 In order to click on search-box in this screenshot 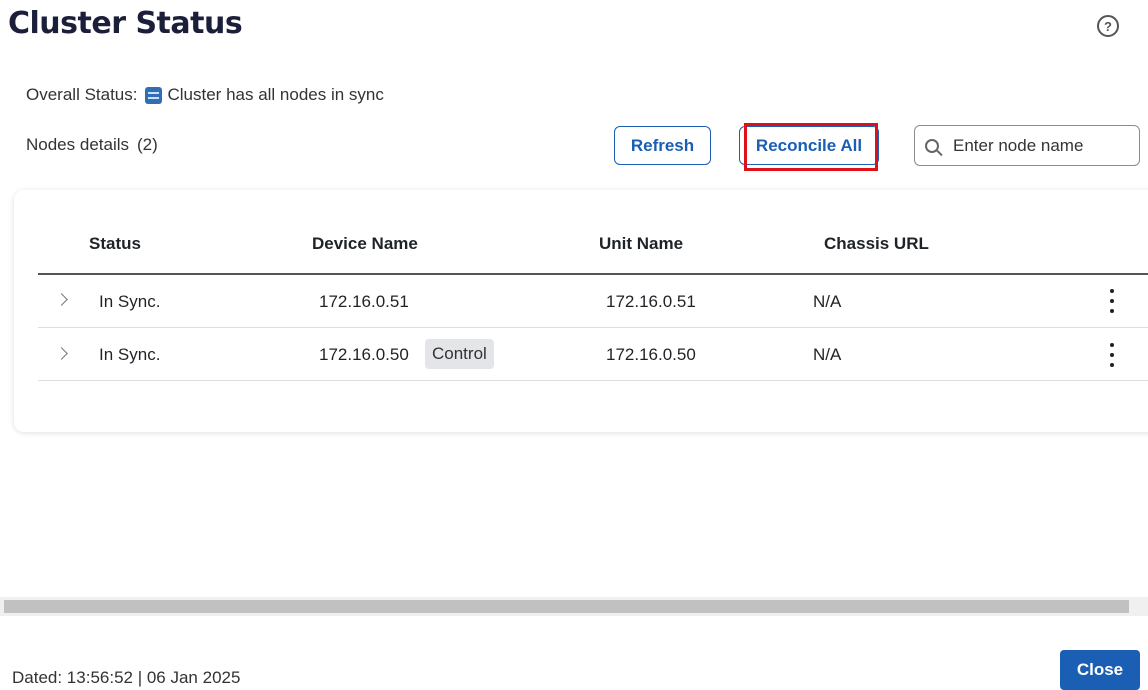, I will do `click(1027, 145)`.